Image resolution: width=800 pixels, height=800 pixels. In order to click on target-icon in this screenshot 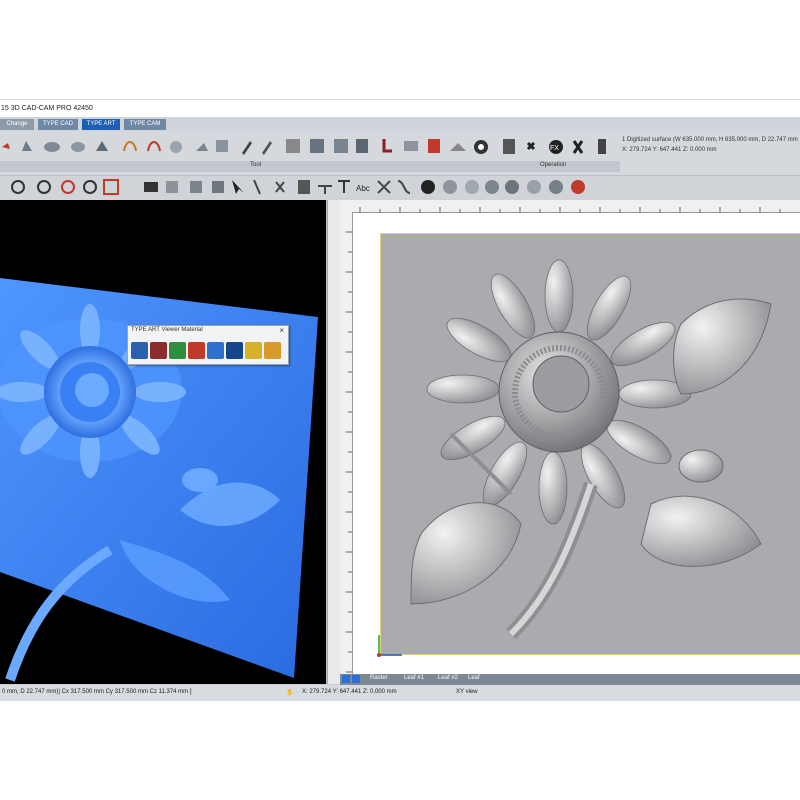, I will do `click(578, 187)`.